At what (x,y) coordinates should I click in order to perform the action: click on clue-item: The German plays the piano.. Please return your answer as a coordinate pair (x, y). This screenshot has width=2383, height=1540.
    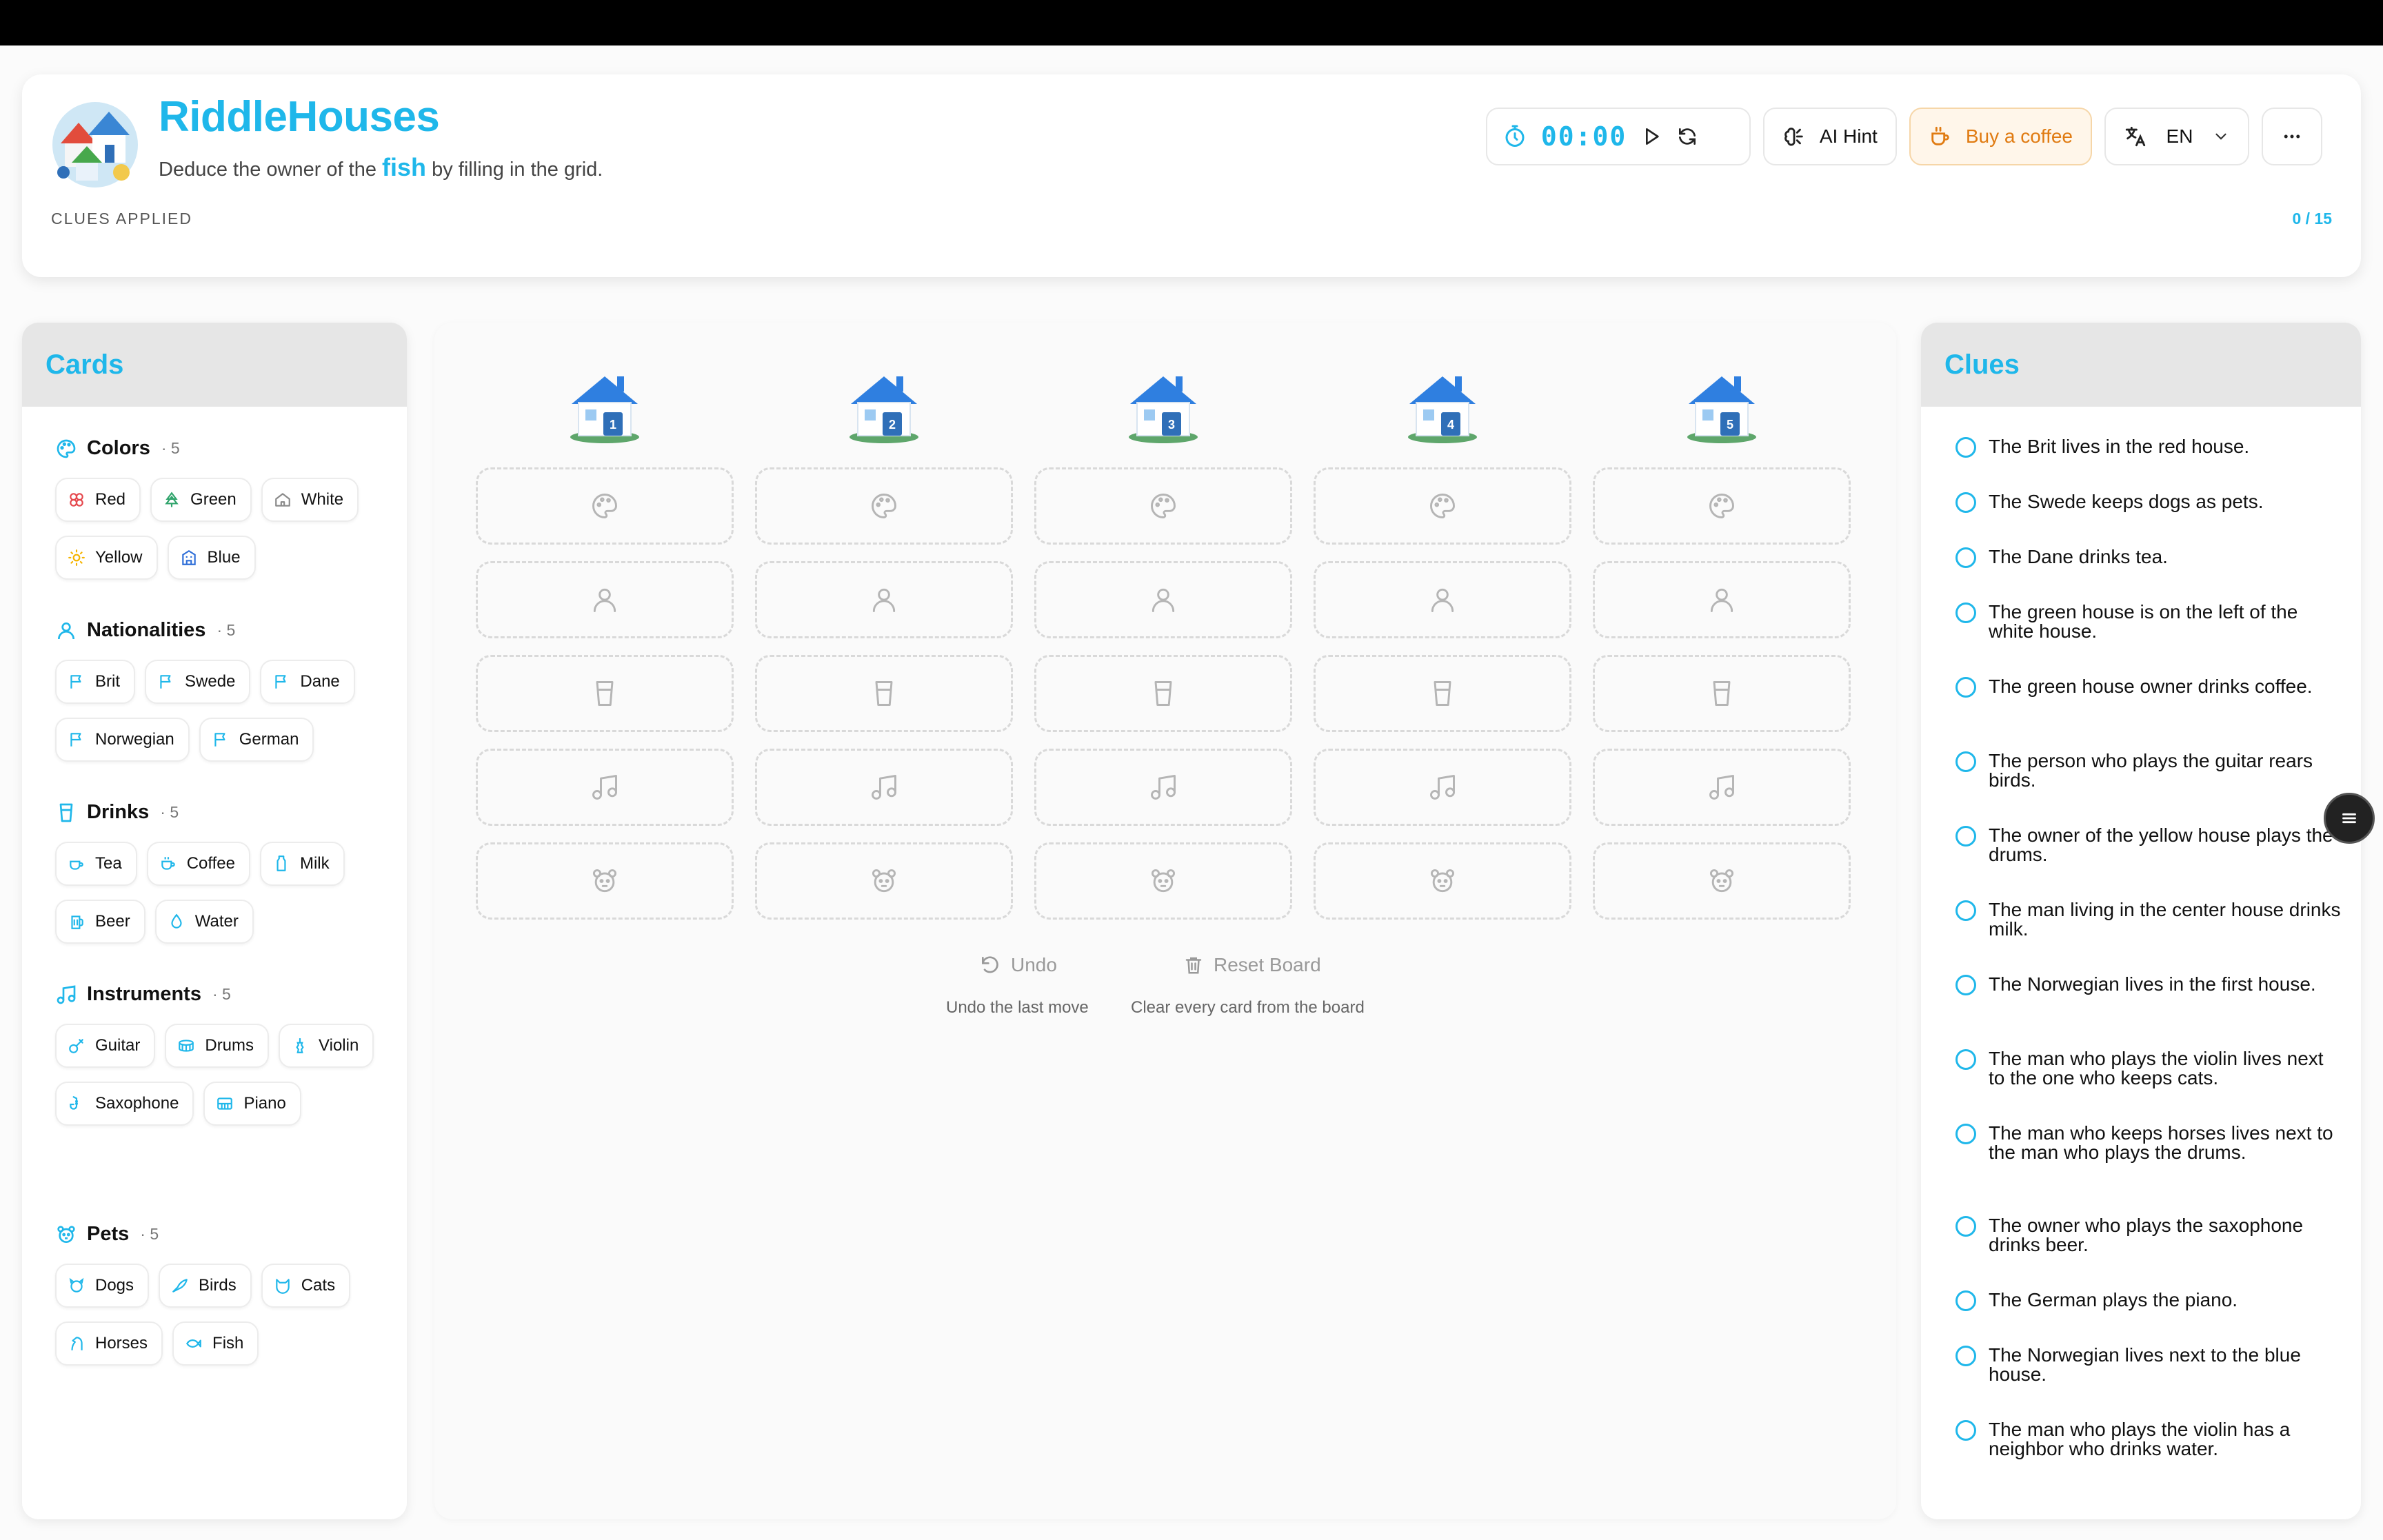
    Looking at the image, I should click on (2148, 1301).